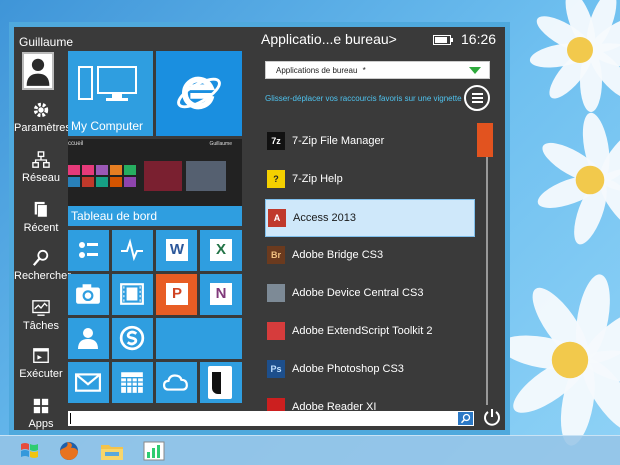  Describe the element at coordinates (155, 172) in the screenshot. I see `dashboard-preview: ccueil Guillaume` at that location.